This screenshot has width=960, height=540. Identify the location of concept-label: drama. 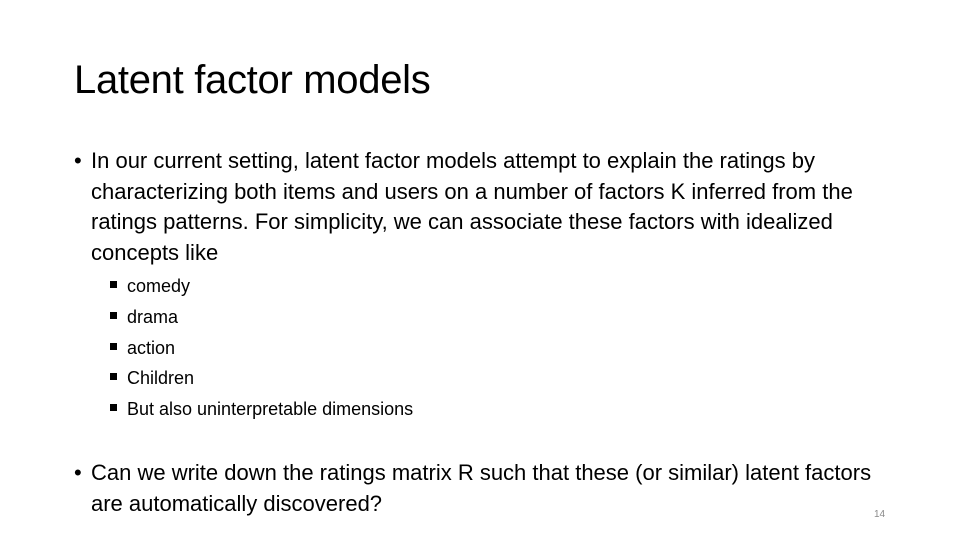
(153, 316).